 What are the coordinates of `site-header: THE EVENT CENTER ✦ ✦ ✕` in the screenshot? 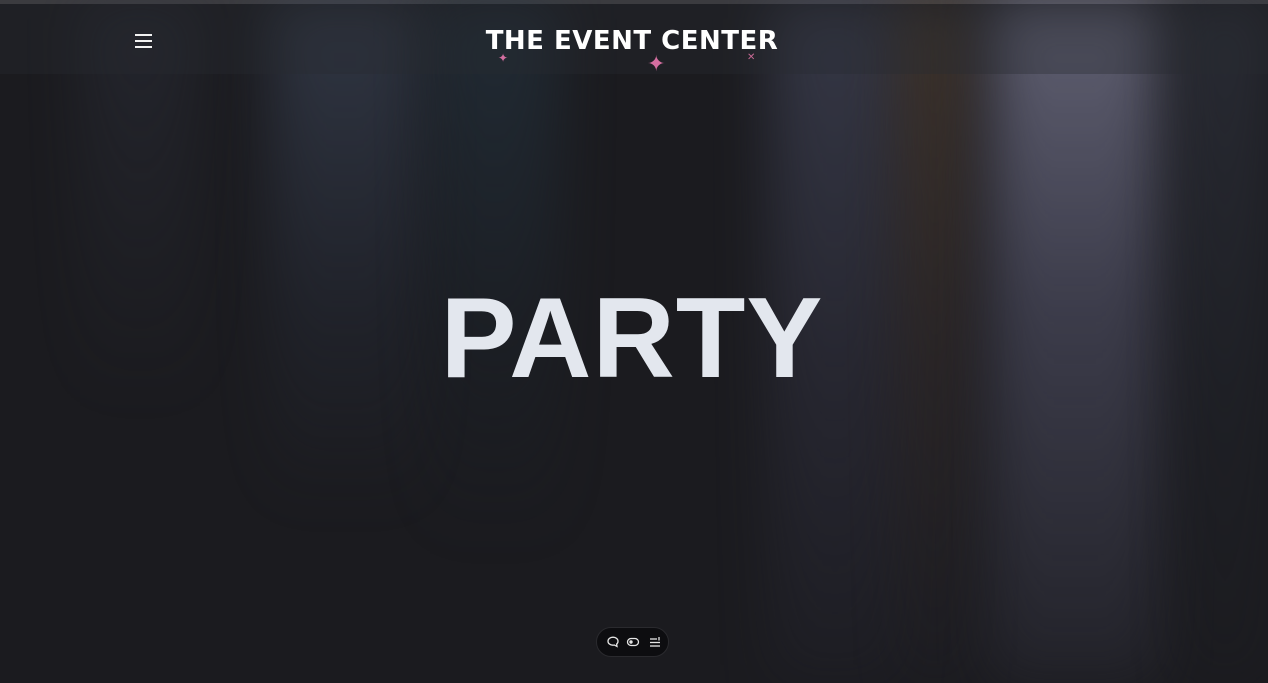 It's located at (634, 40).